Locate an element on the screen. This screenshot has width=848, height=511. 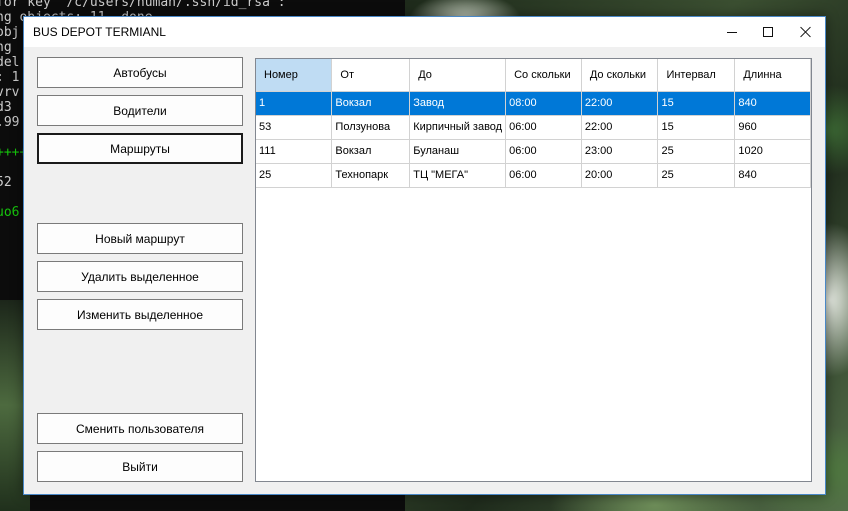
delete-selected-button: Удалить выделенное is located at coordinates (140, 276).